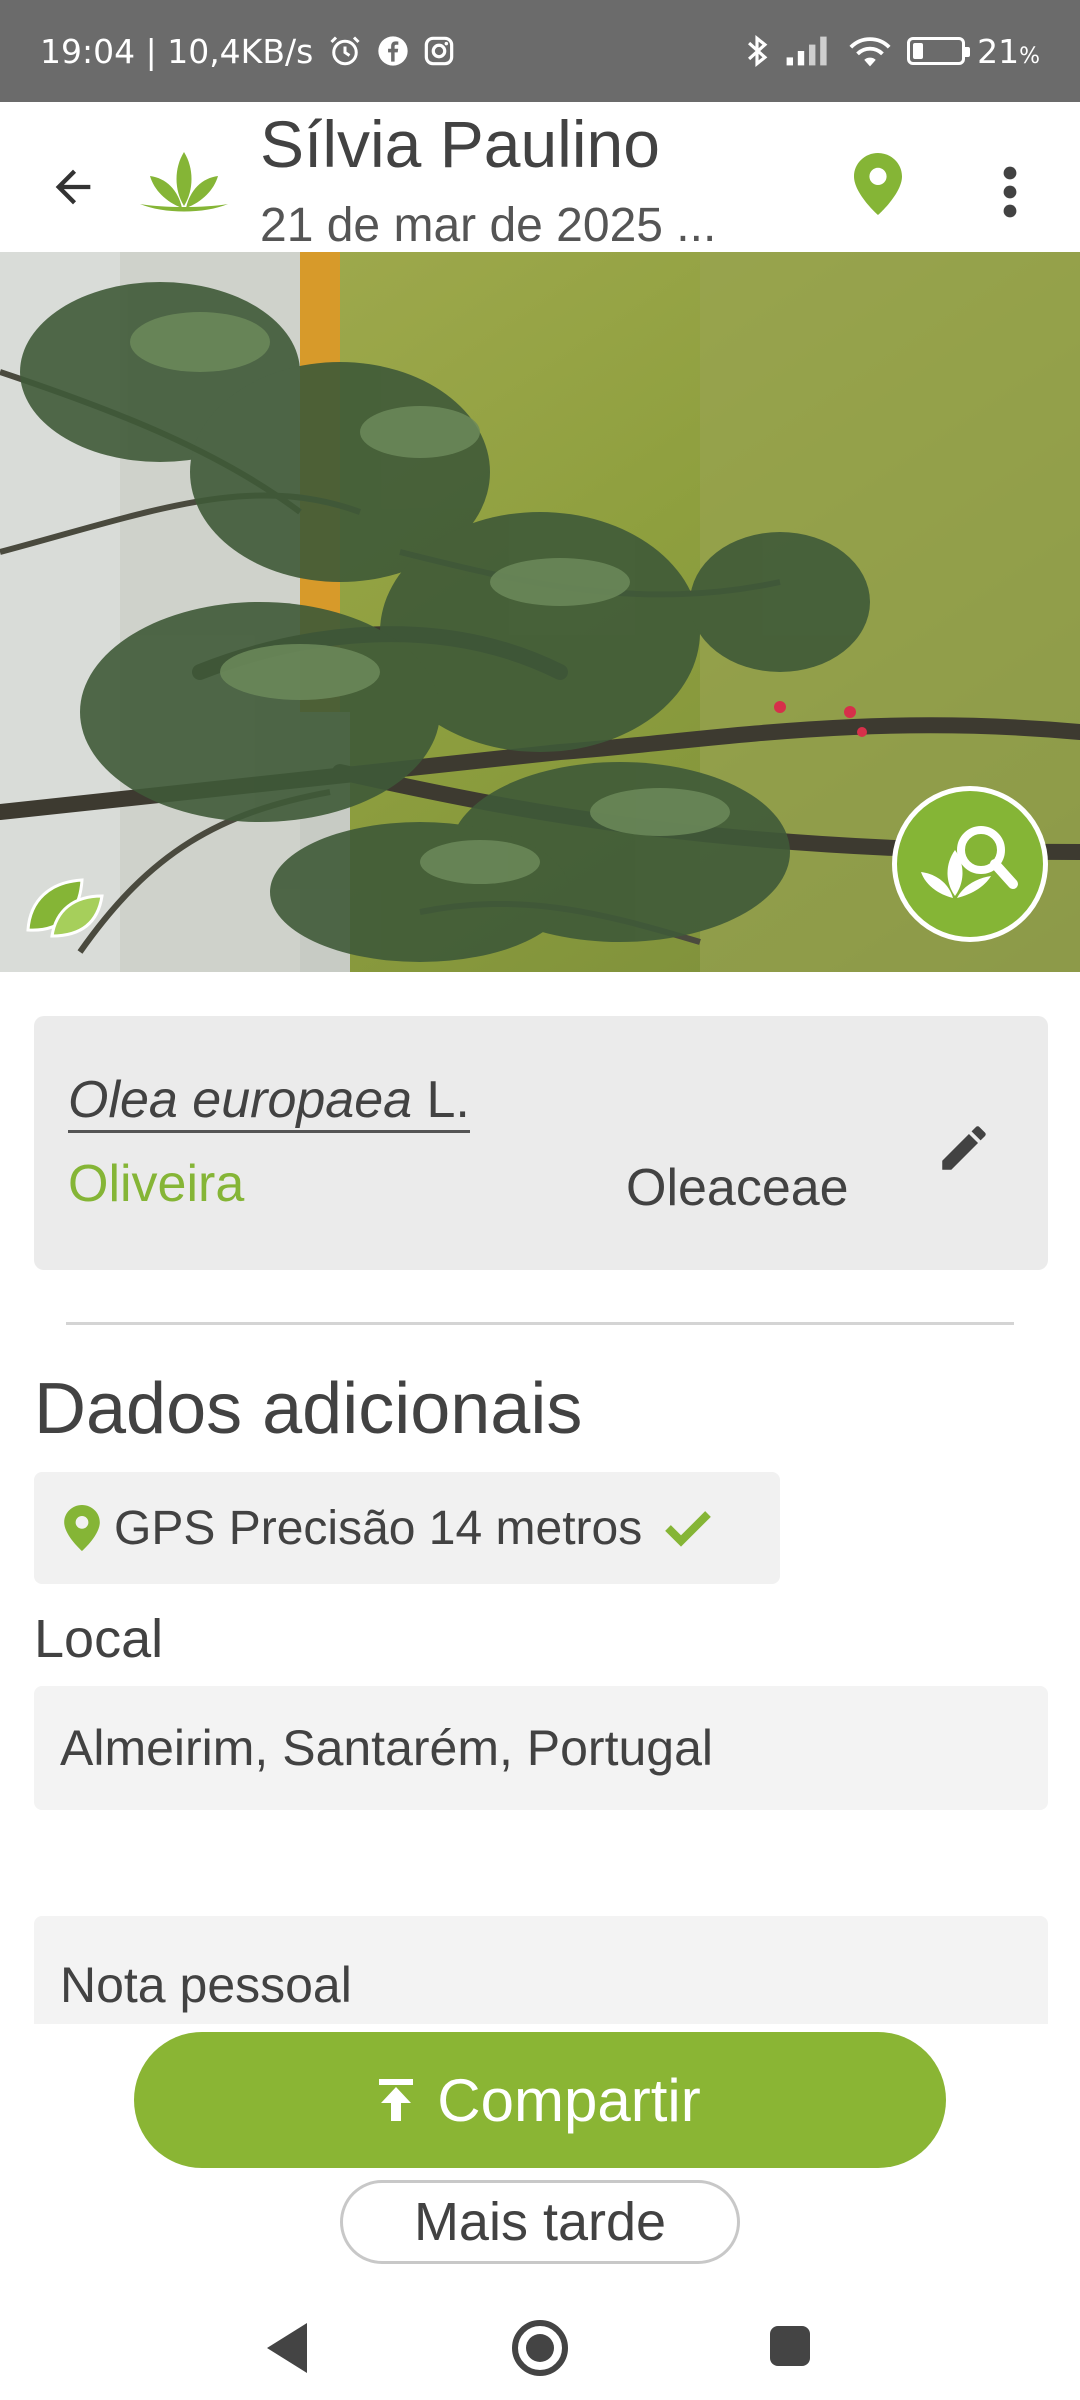 Image resolution: width=1080 pixels, height=2400 pixels. Describe the element at coordinates (688, 1529) in the screenshot. I see `check-icon` at that location.